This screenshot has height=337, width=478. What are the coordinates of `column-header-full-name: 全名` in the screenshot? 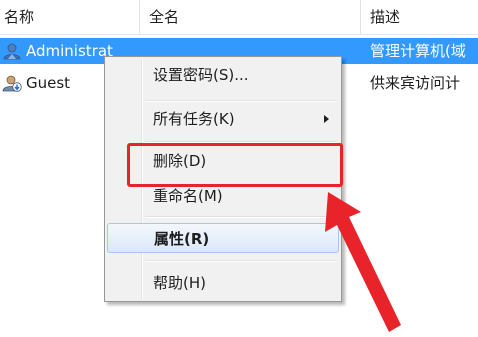 It's located at (164, 17).